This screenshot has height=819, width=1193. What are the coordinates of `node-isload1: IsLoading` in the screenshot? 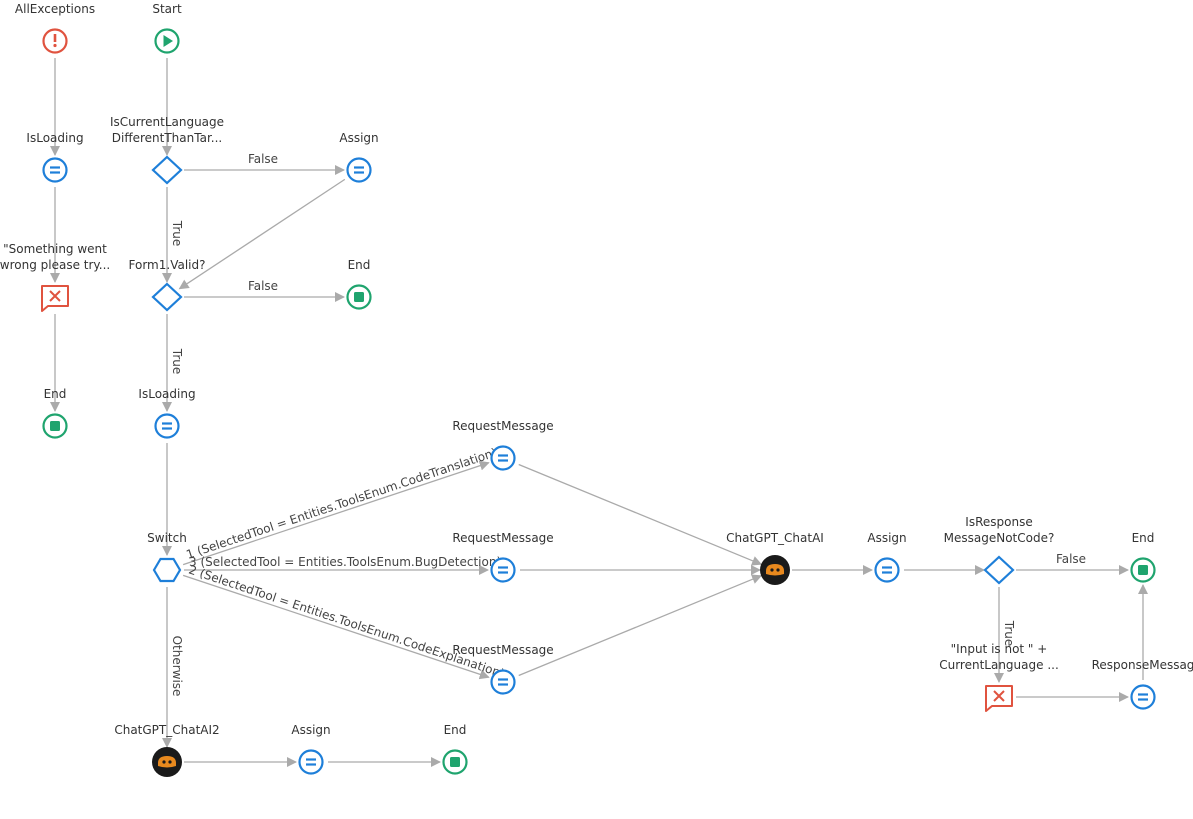 It's located at (55, 157).